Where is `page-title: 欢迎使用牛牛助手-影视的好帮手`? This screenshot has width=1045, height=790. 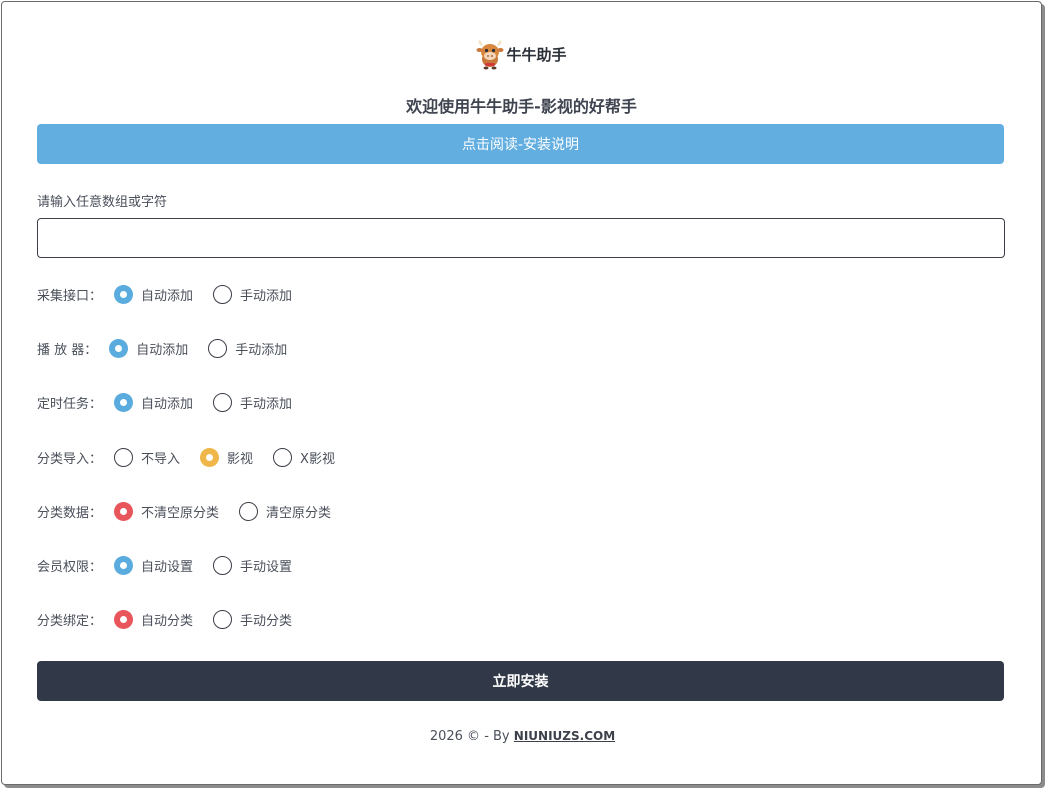
page-title: 欢迎使用牛牛助手-影视的好帮手 is located at coordinates (521, 106).